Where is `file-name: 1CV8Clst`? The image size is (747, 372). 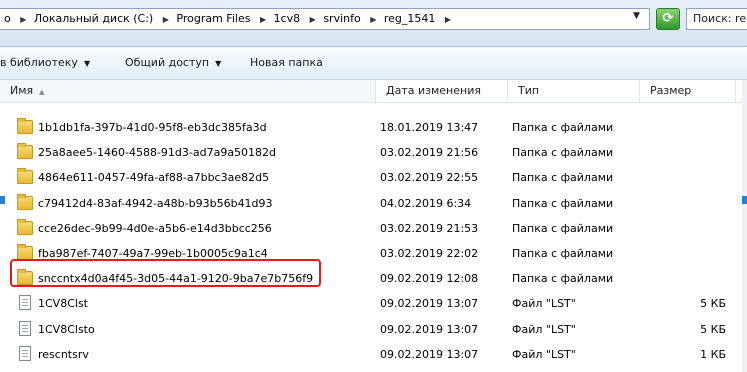
file-name: 1CV8Clst is located at coordinates (63, 304).